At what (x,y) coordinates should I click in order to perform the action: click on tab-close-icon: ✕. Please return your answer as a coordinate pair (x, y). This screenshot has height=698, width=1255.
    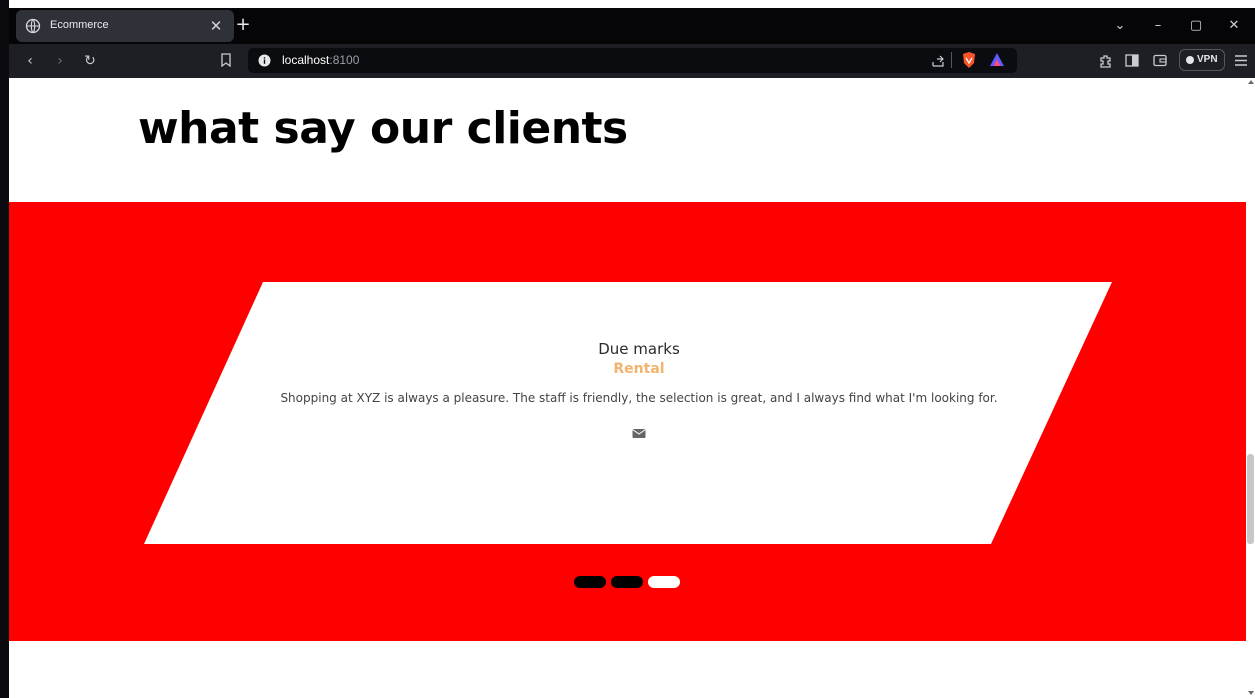
    Looking at the image, I should click on (216, 26).